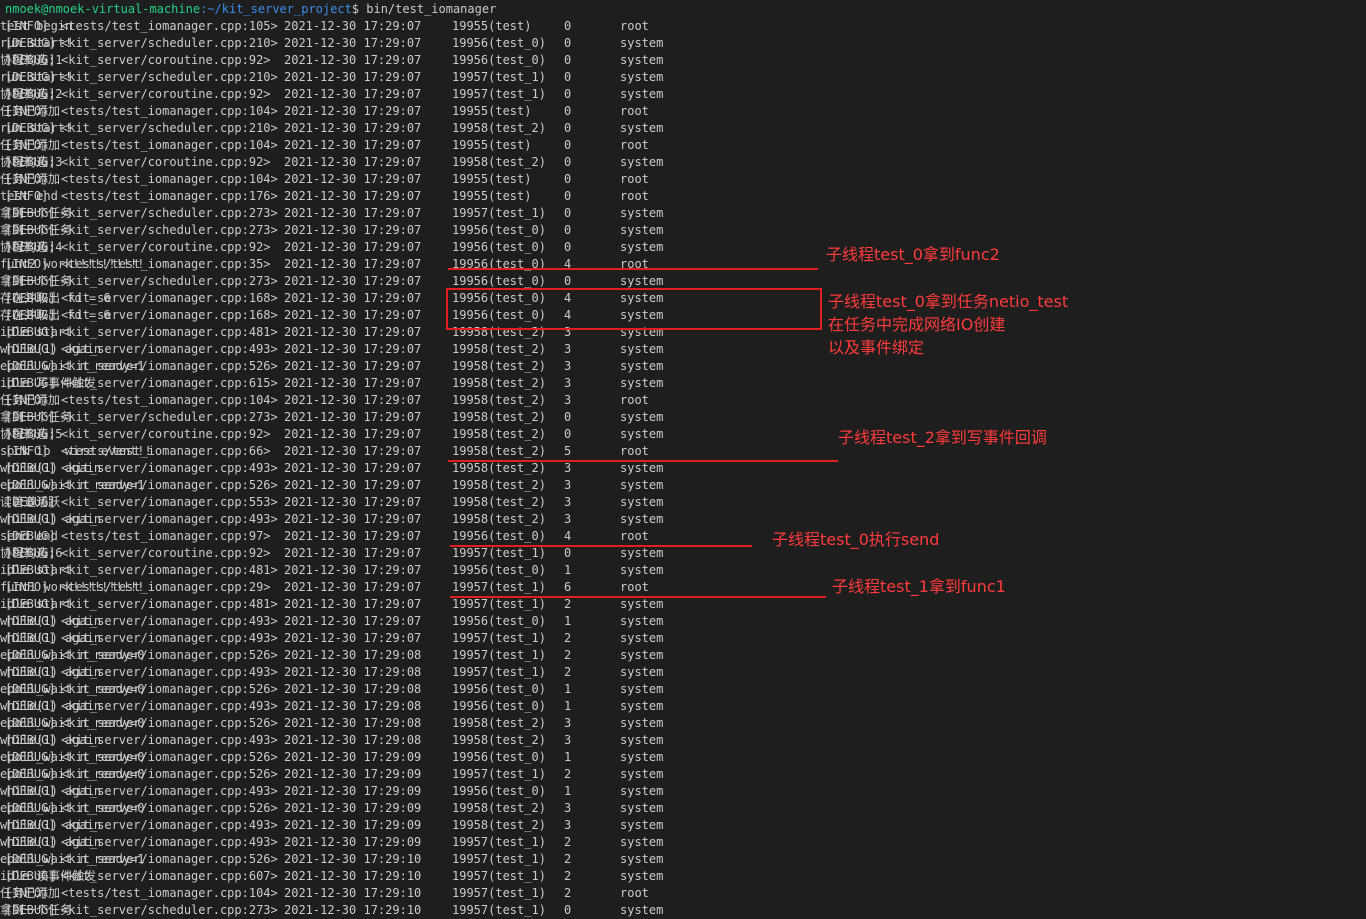  What do you see at coordinates (424, 9) in the screenshot?
I see `prompt-command: $ bin/test_iomanager` at bounding box center [424, 9].